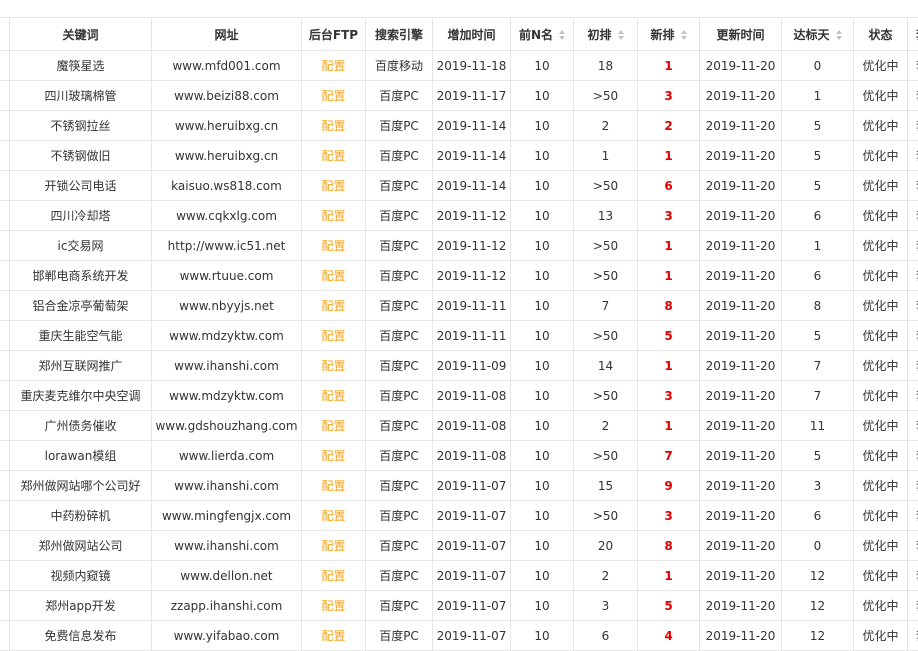 The image size is (918, 651). I want to click on engine-cell-container: 百度移动, so click(399, 65).